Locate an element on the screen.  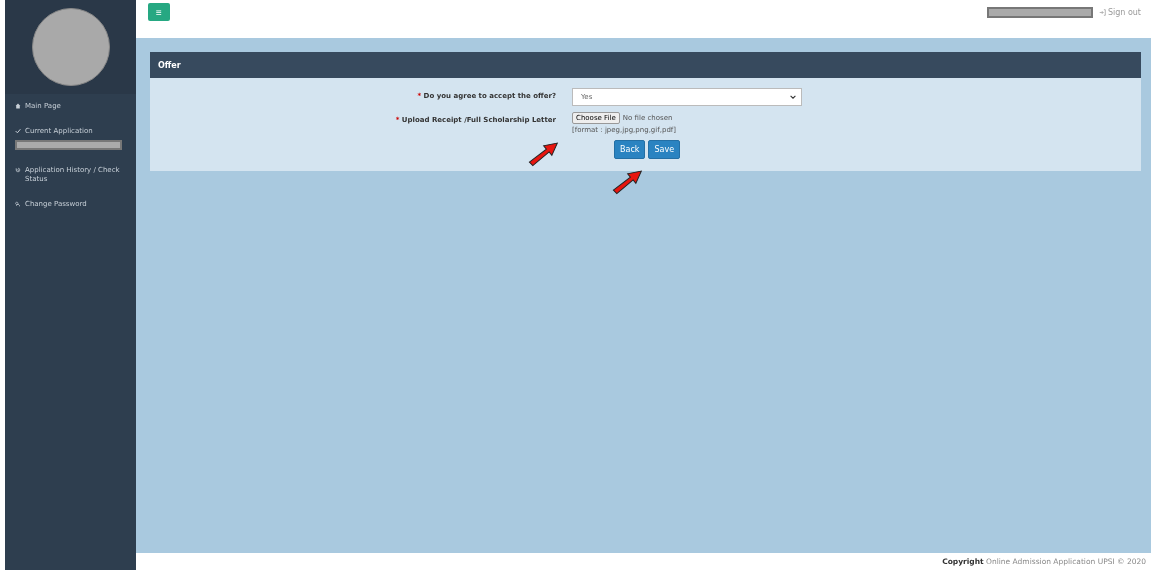
key-icon is located at coordinates (18, 204).